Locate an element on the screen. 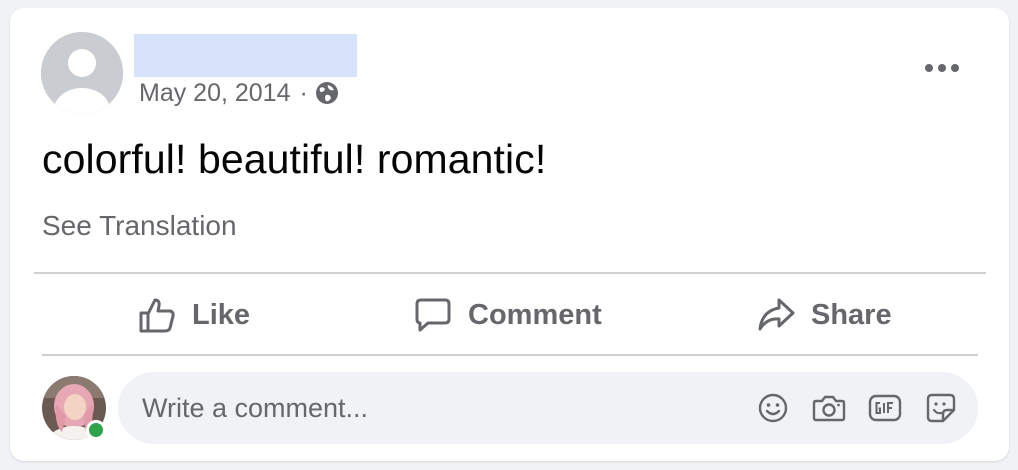 The height and width of the screenshot is (470, 1018). comment-label: Comment is located at coordinates (535, 314).